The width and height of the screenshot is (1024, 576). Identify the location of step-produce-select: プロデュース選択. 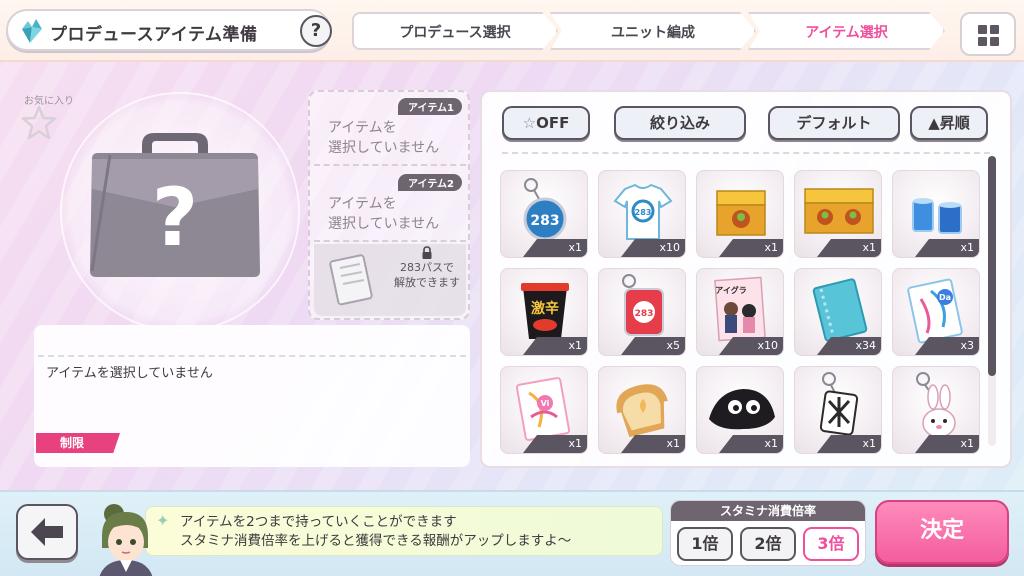
(455, 31).